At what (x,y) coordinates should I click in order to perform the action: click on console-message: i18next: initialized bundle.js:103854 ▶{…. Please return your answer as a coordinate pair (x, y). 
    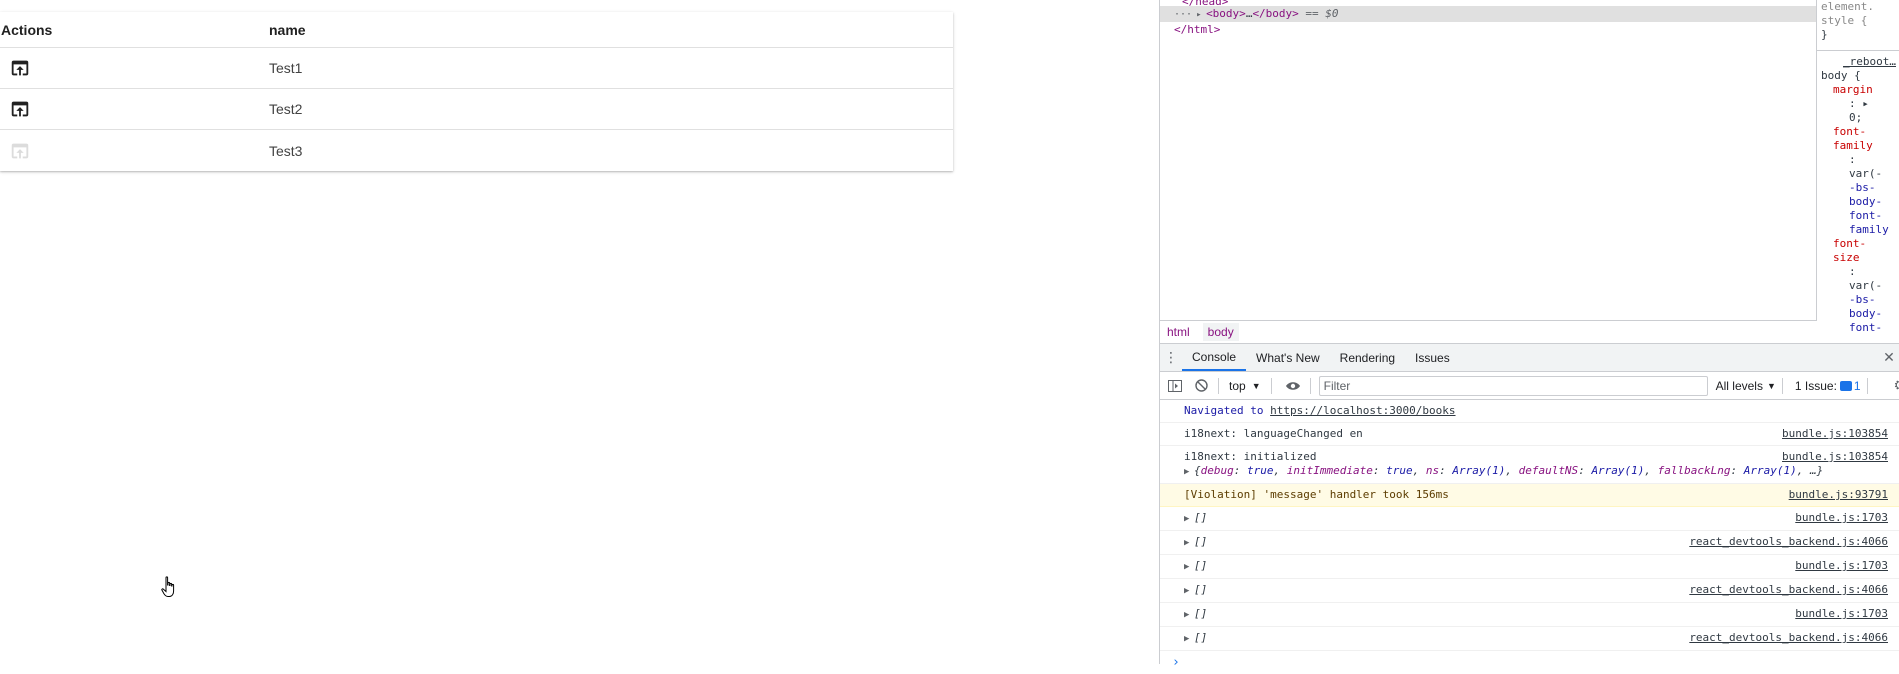
    Looking at the image, I should click on (1529, 465).